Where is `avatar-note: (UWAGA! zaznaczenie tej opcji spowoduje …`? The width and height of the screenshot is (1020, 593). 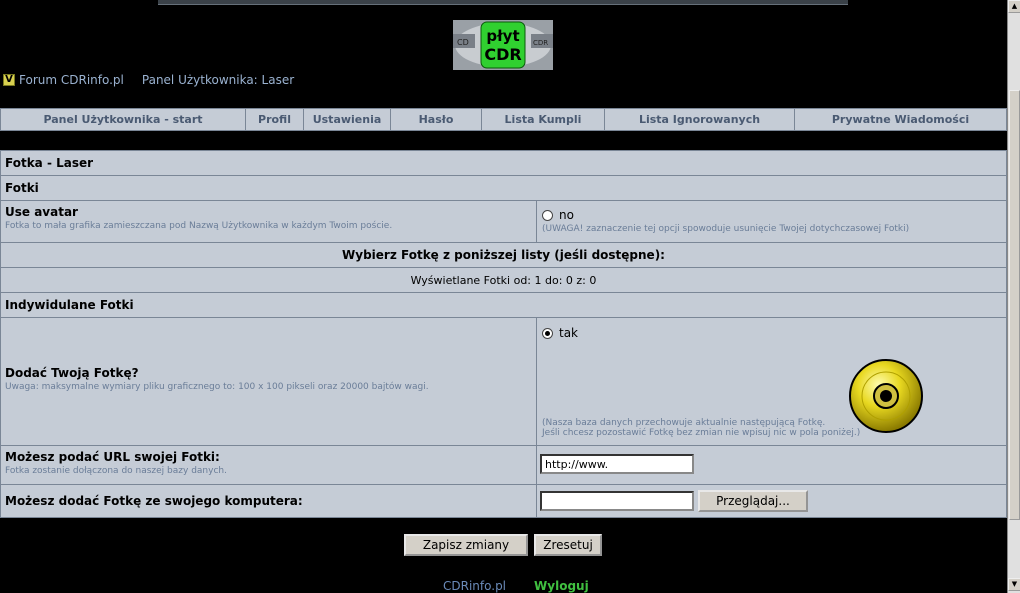
avatar-note: (UWAGA! zaznaczenie tej opcji spowoduje … is located at coordinates (726, 229).